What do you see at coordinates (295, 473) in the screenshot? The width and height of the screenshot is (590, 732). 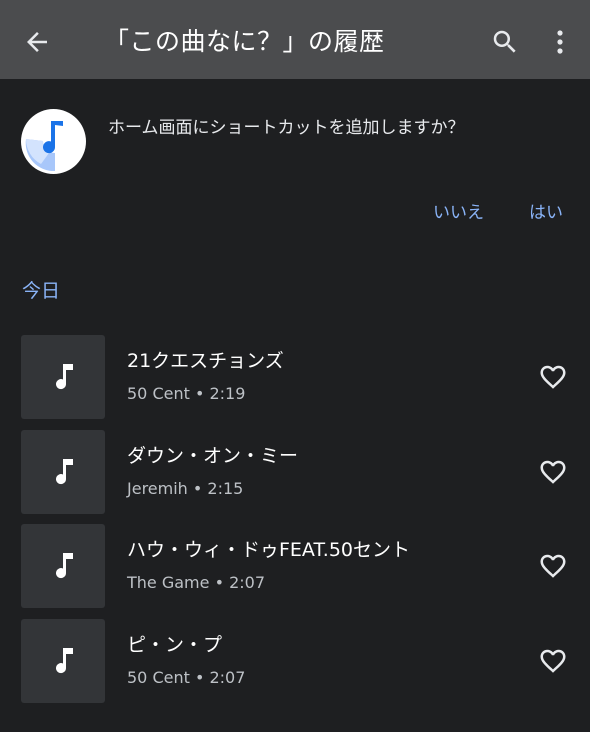 I see `song-row: ダウン・オン・ミー Jeremih • 2:15` at bounding box center [295, 473].